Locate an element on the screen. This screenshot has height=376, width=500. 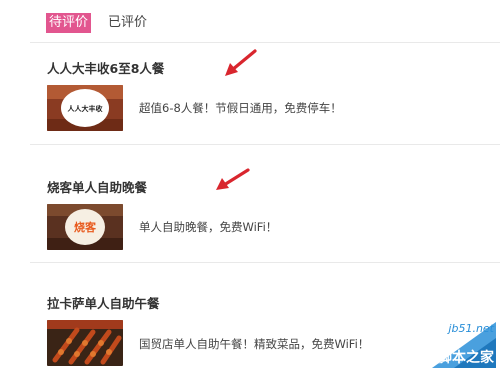
skewers-photo-icon is located at coordinates (85, 343).